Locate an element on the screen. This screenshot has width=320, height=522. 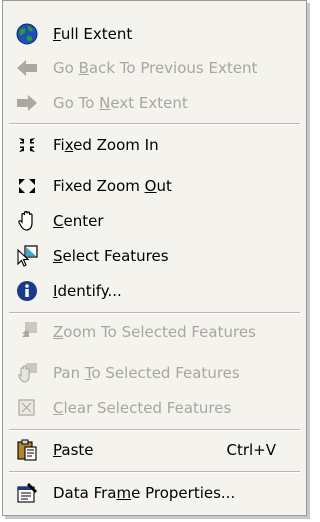
menu-item-label: Fixed Zoom Out is located at coordinates (112, 186).